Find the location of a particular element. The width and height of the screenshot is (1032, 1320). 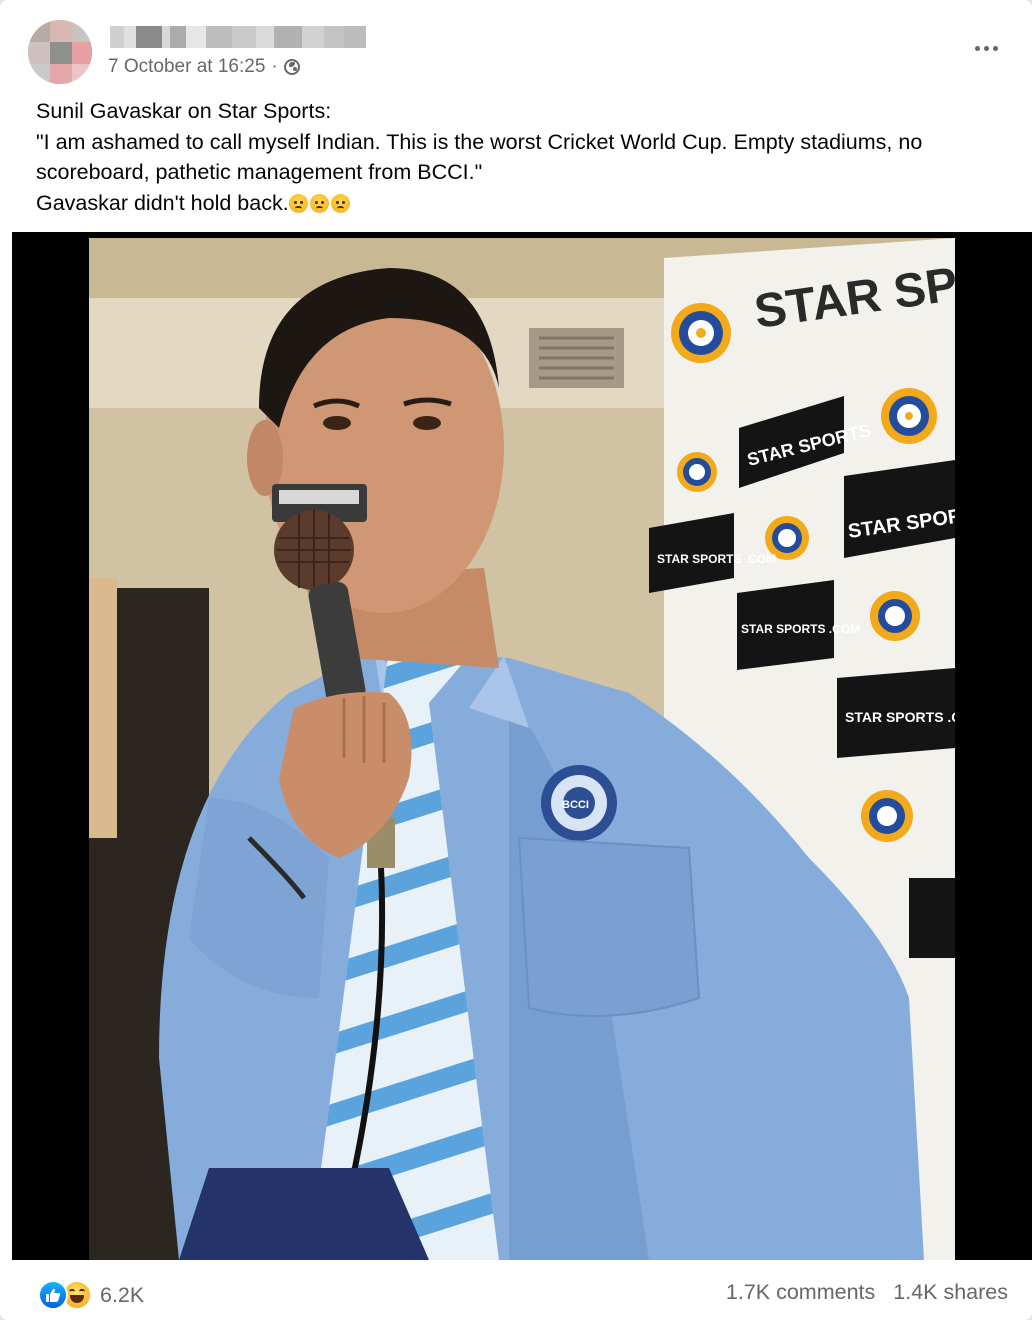

more-options-button is located at coordinates (986, 48).